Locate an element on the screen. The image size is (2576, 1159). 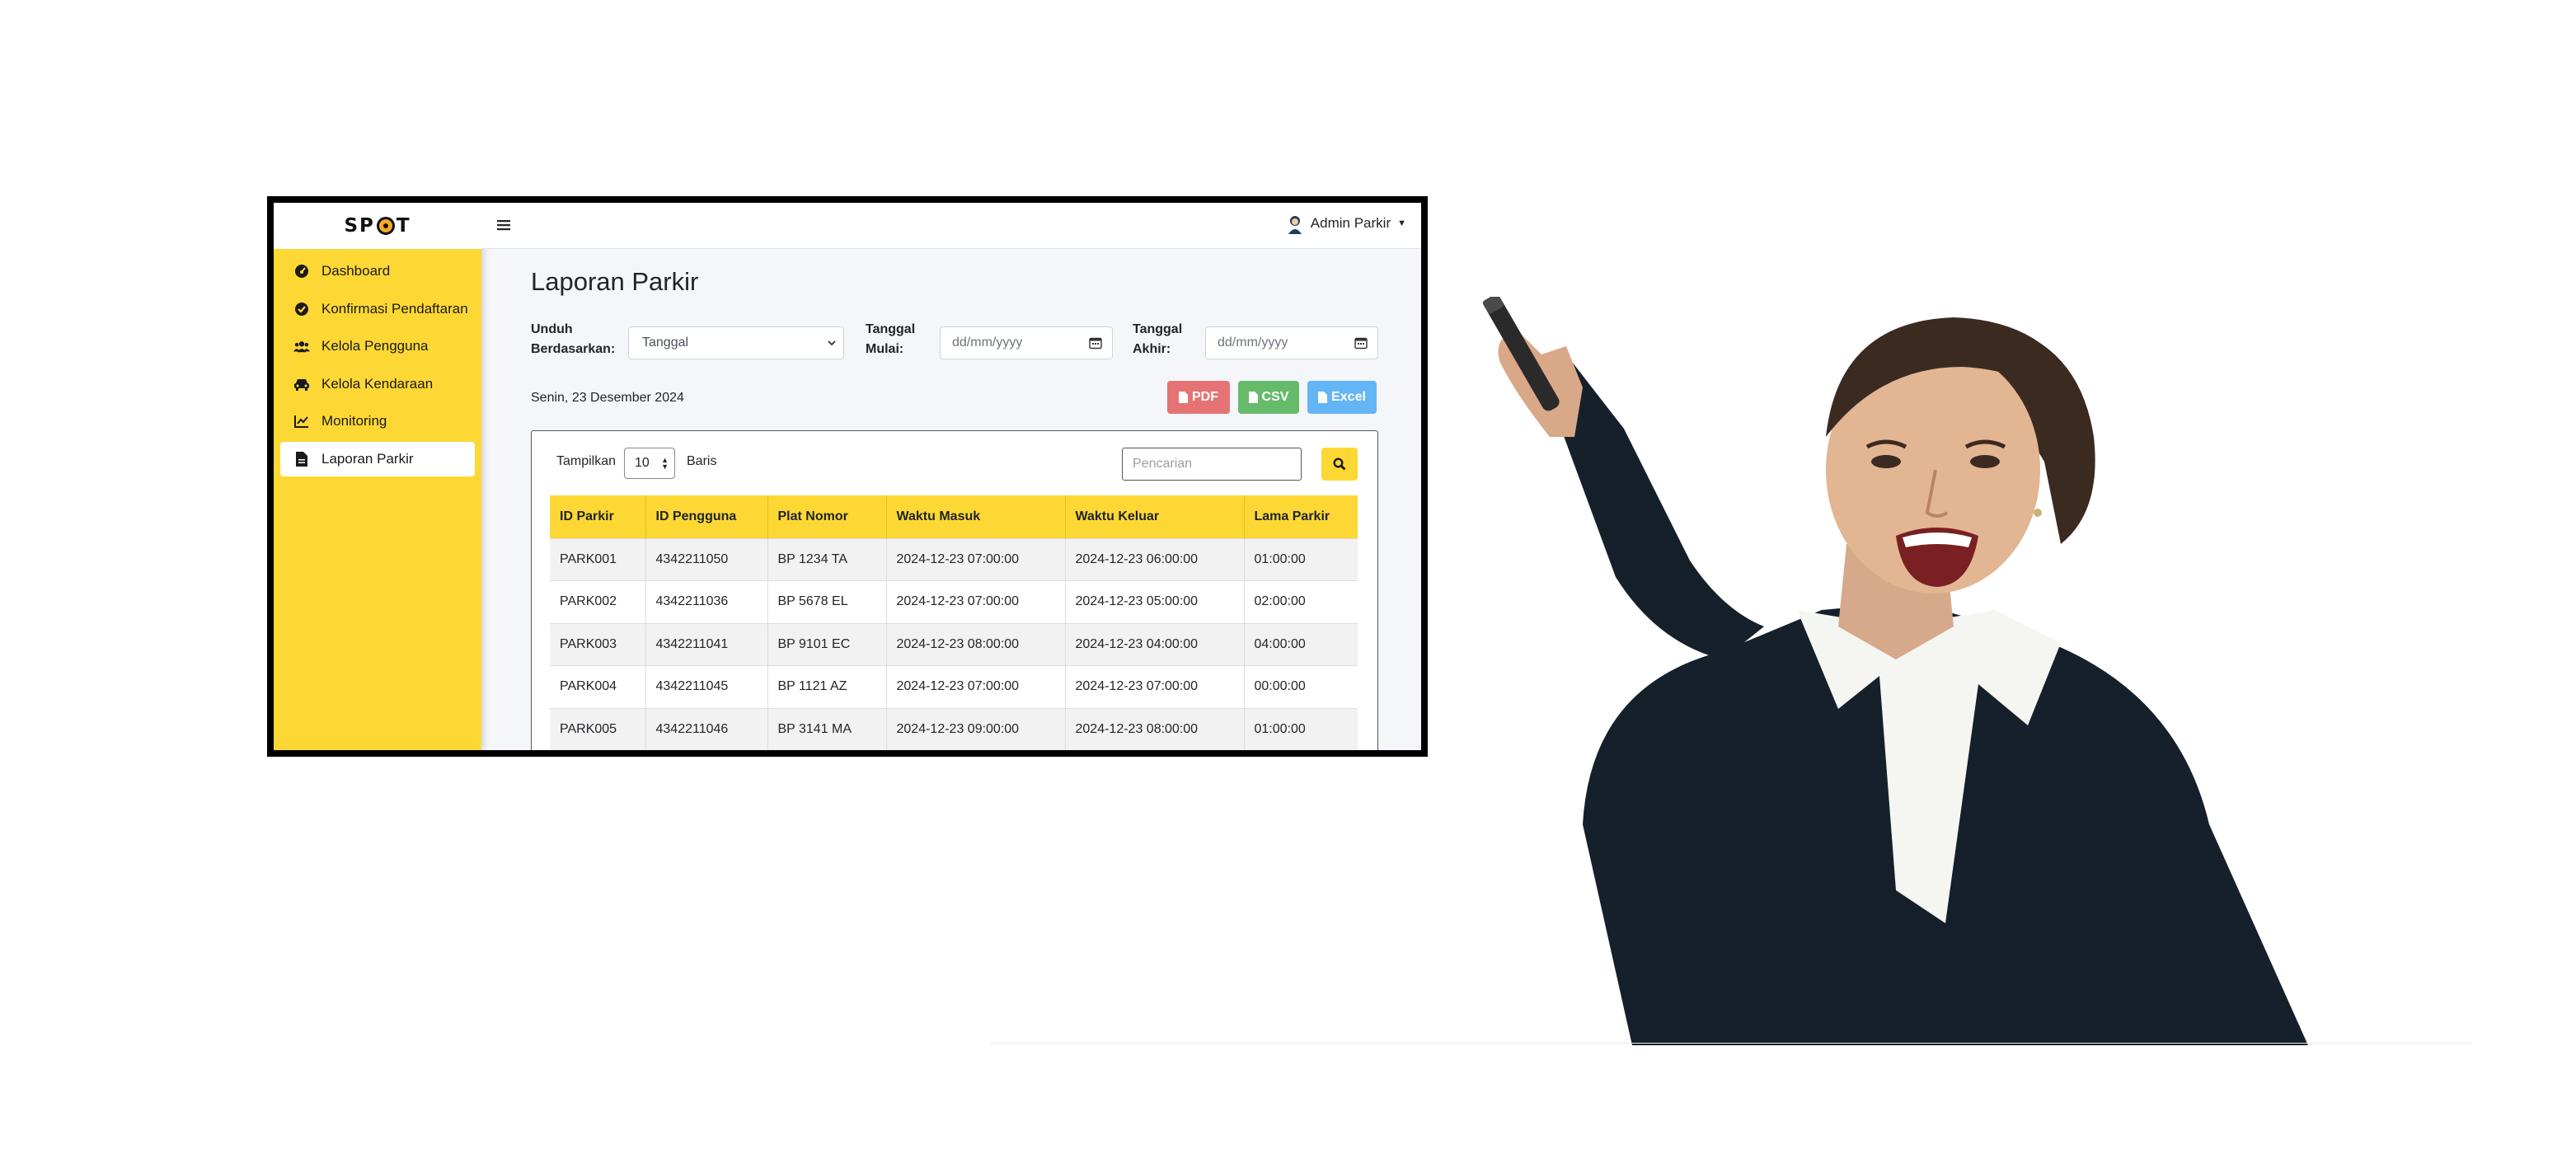
download-by-value: Tanggal is located at coordinates (665, 343).